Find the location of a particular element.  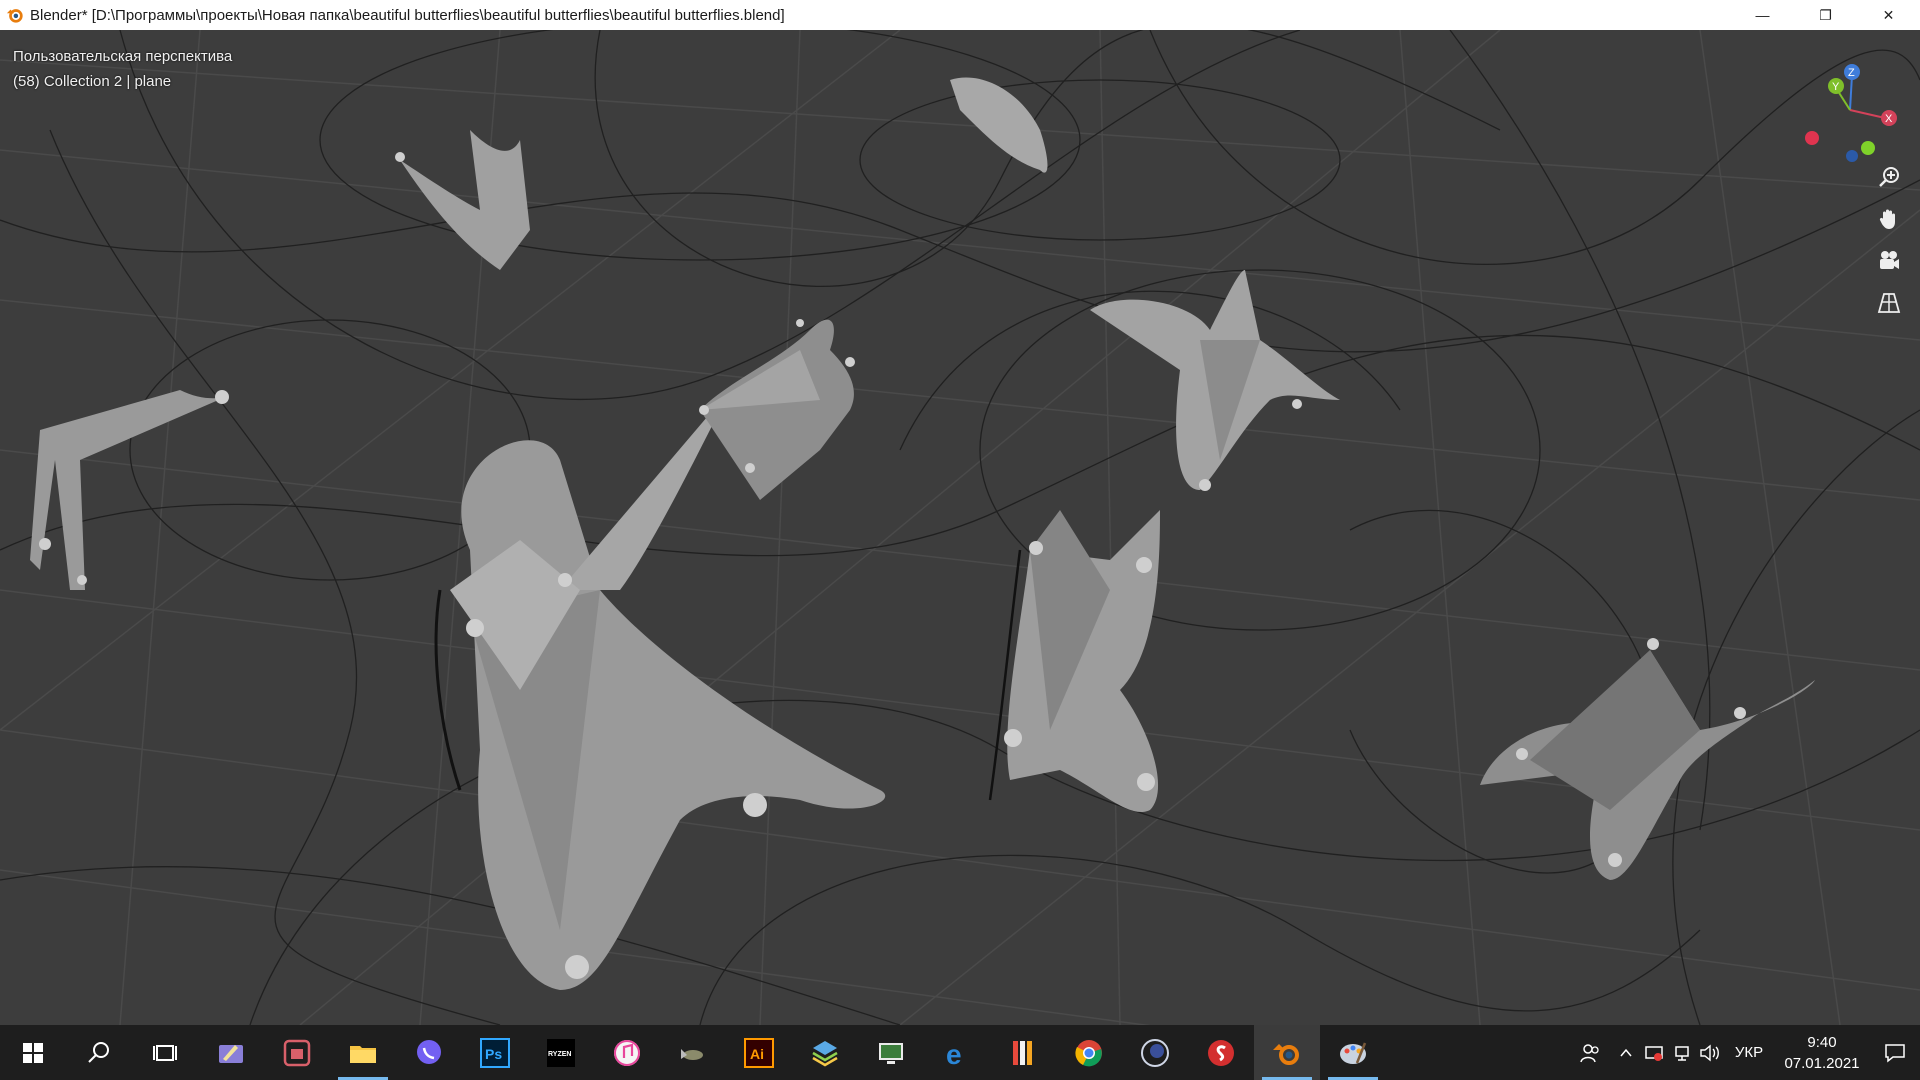

taskbar-layers-app is located at coordinates (825, 1052).